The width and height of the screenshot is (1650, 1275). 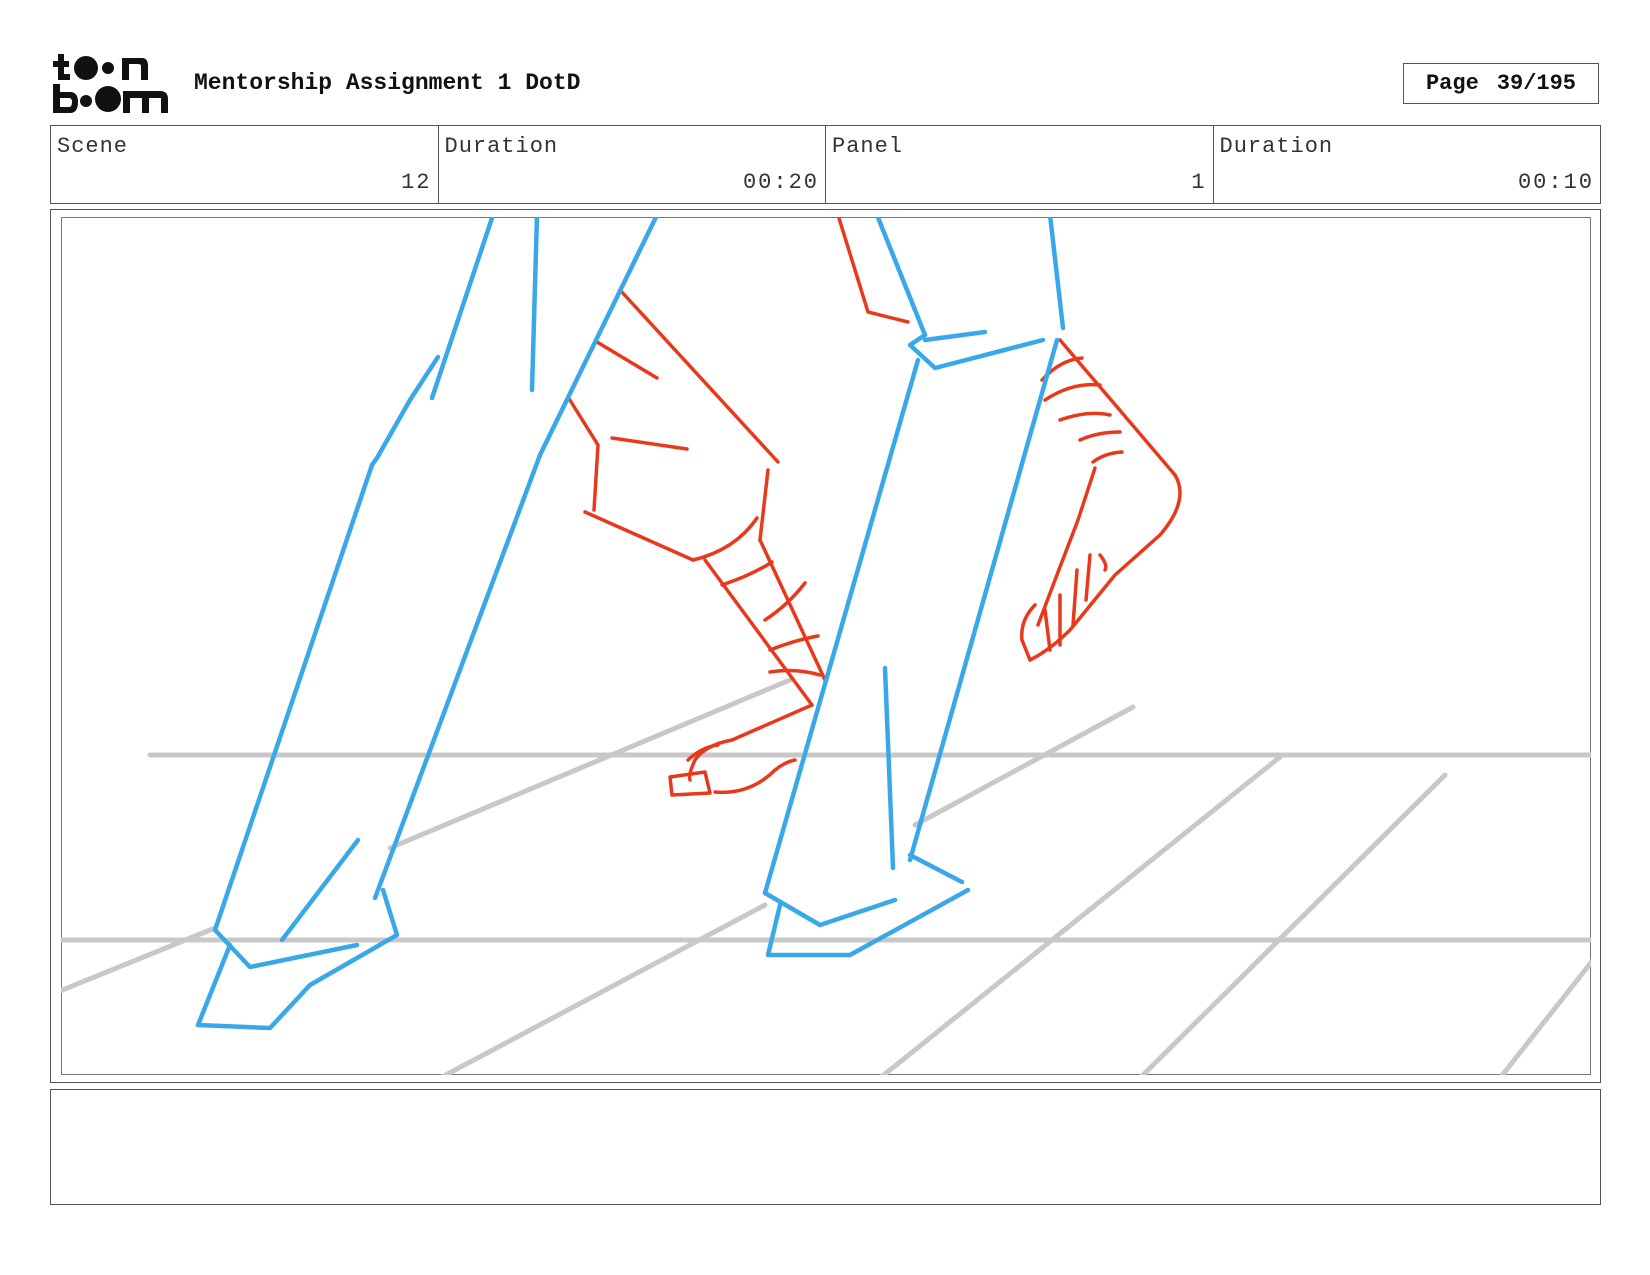 What do you see at coordinates (1407, 164) in the screenshot?
I see `panel-duration-cell: Duration 00:10` at bounding box center [1407, 164].